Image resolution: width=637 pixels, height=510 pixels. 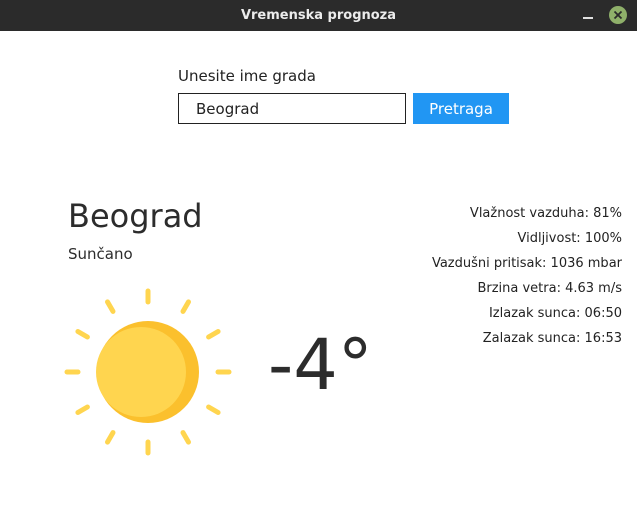 What do you see at coordinates (135, 216) in the screenshot?
I see `city-name: Beograd` at bounding box center [135, 216].